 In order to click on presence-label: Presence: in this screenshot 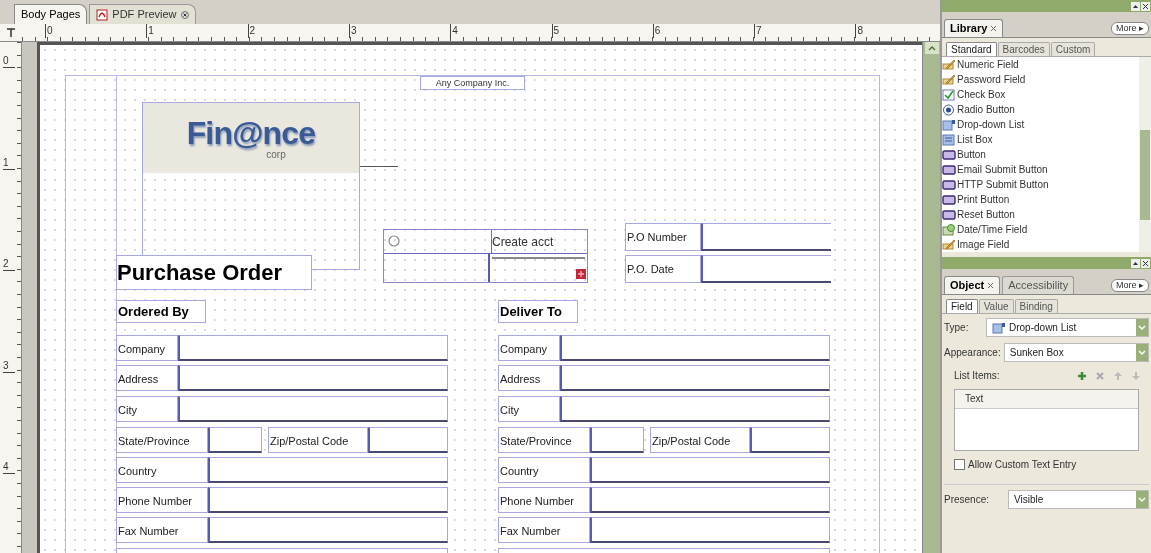, I will do `click(967, 500)`.